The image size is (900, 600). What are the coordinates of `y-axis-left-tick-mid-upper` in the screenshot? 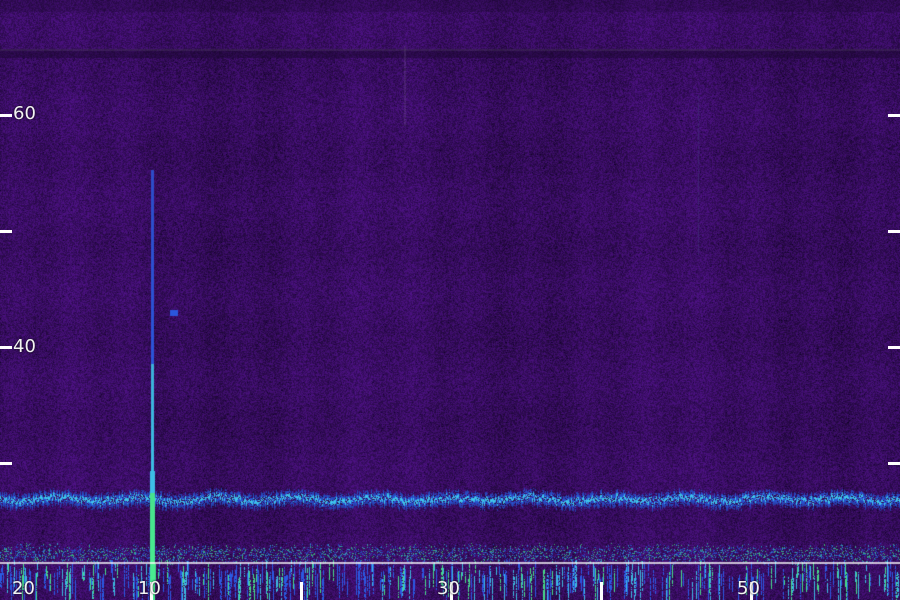 It's located at (6, 231).